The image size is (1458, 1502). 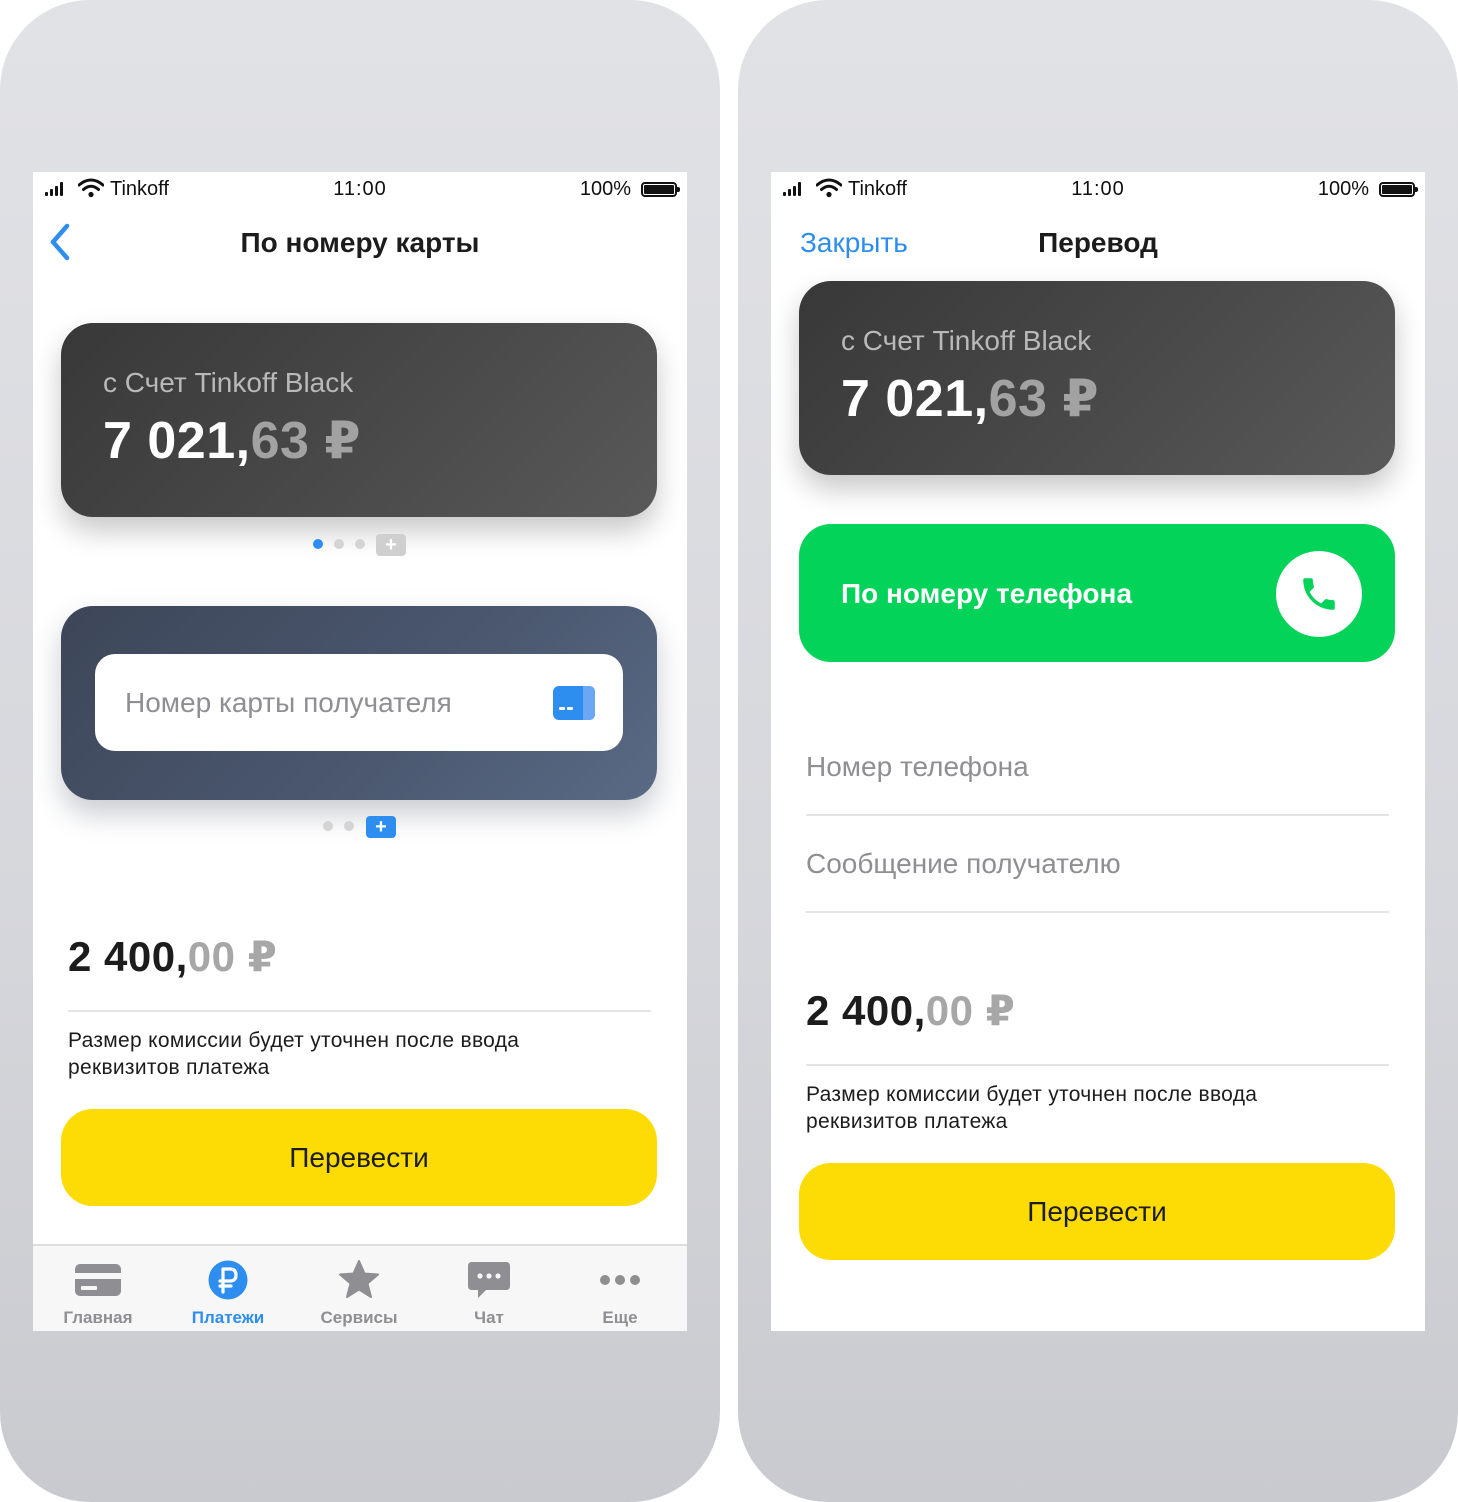 I want to click on phone-number-input, so click(x=1097, y=767).